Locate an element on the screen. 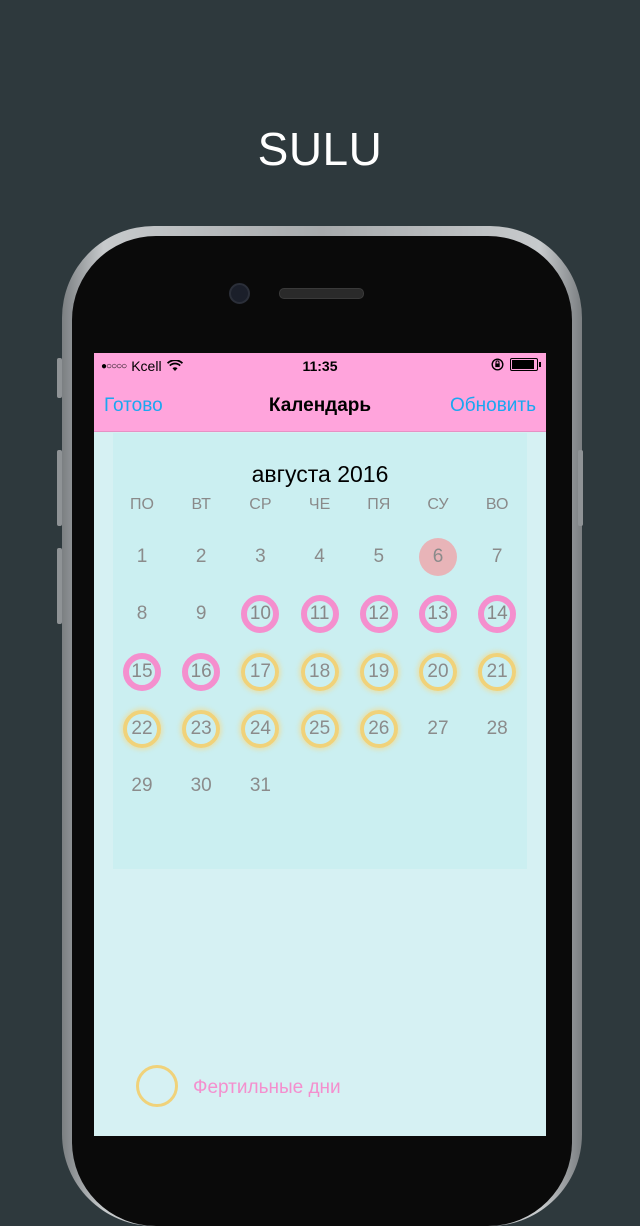 This screenshot has height=1226, width=640. refresh-button: Обновить is located at coordinates (493, 406).